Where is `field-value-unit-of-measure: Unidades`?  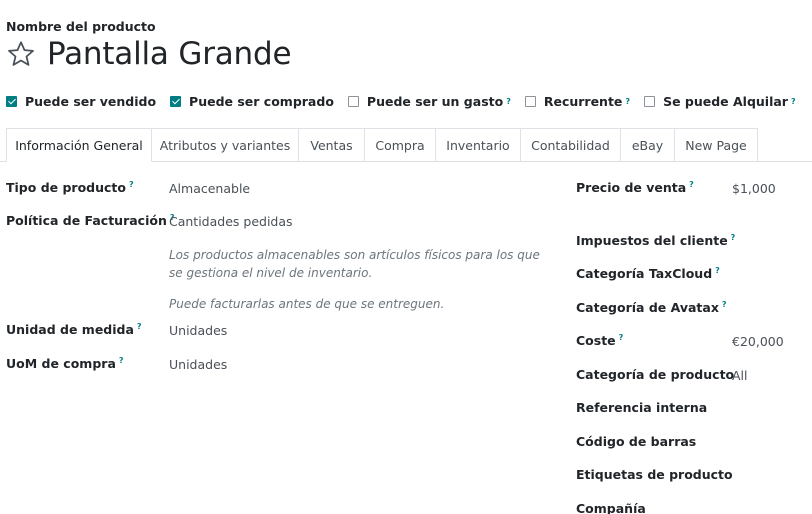
field-value-unit-of-measure: Unidades is located at coordinates (198, 330).